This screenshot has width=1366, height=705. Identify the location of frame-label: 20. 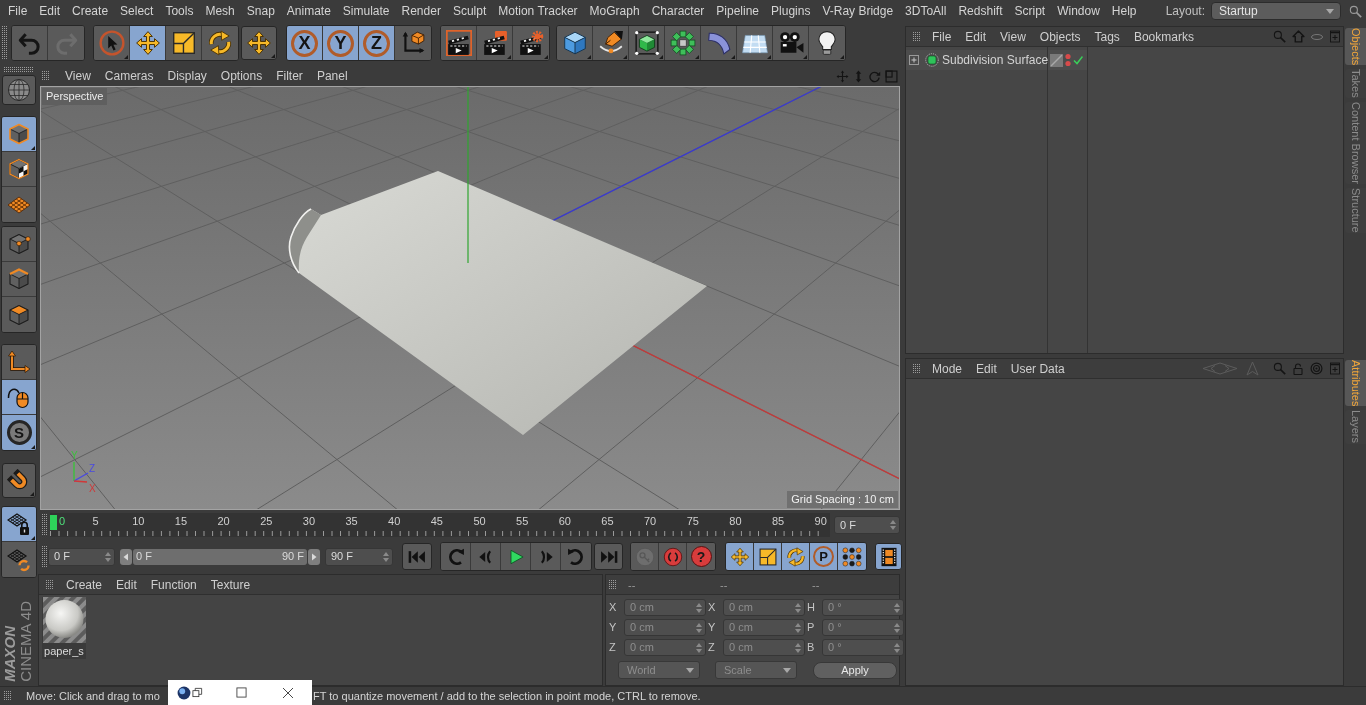
(223, 521).